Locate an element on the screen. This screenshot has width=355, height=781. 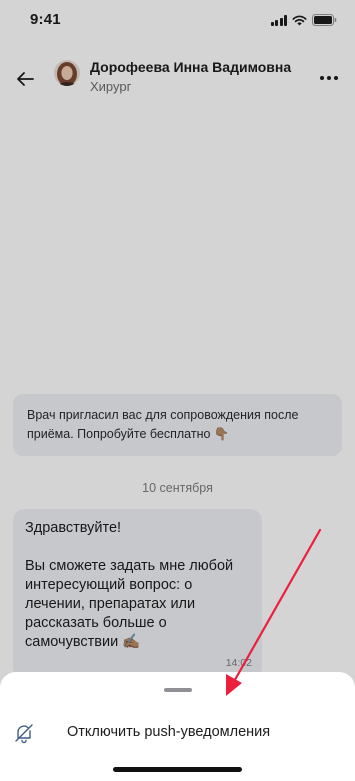
bottom-sheet: Отключить push-уведомления is located at coordinates (177, 726).